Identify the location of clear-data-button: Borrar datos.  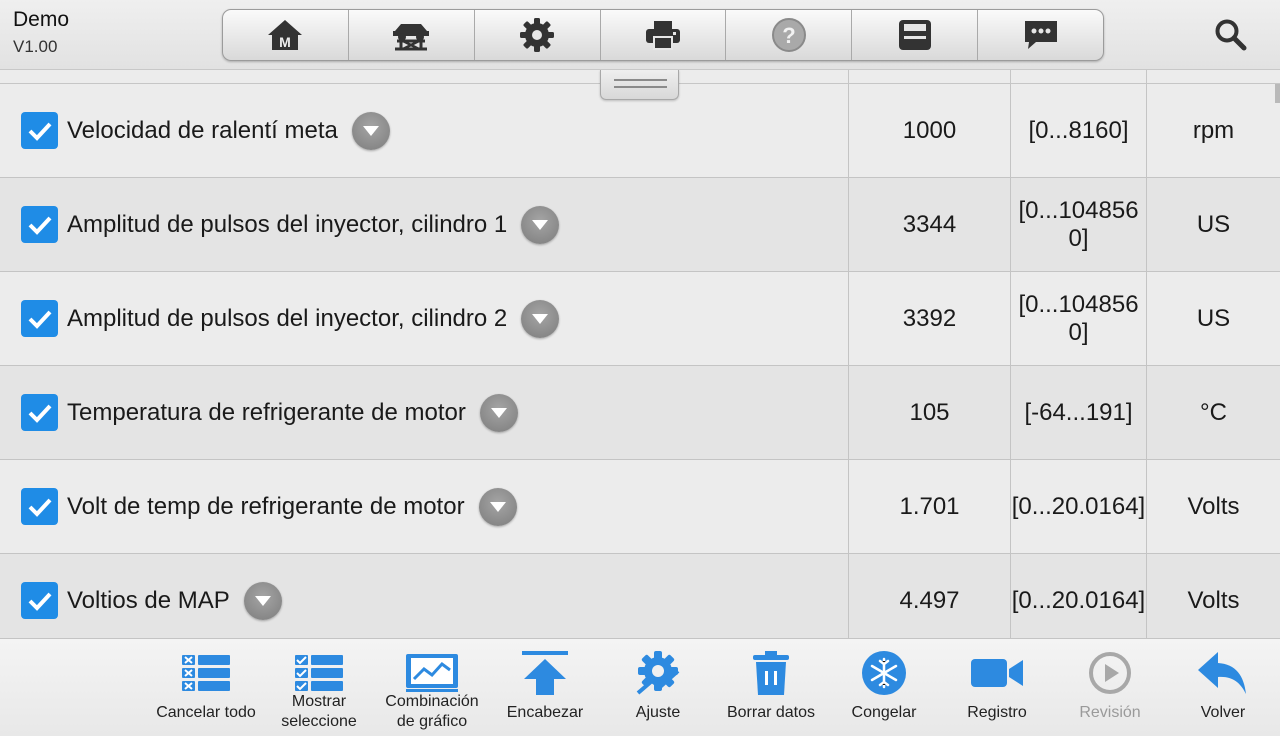
(771, 687).